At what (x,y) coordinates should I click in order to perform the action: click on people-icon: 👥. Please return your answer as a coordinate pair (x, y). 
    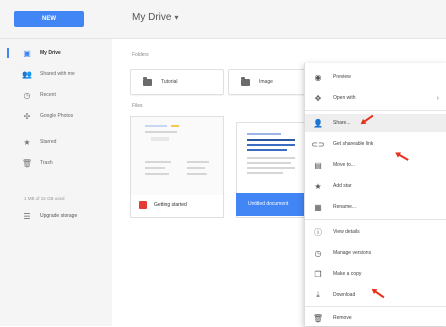
    Looking at the image, I should click on (27, 74).